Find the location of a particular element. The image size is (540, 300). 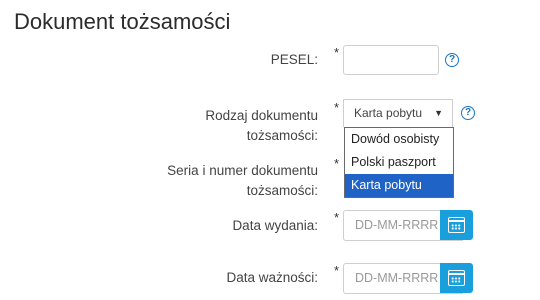

document-type-selected-value: Karta pobytu is located at coordinates (388, 113).